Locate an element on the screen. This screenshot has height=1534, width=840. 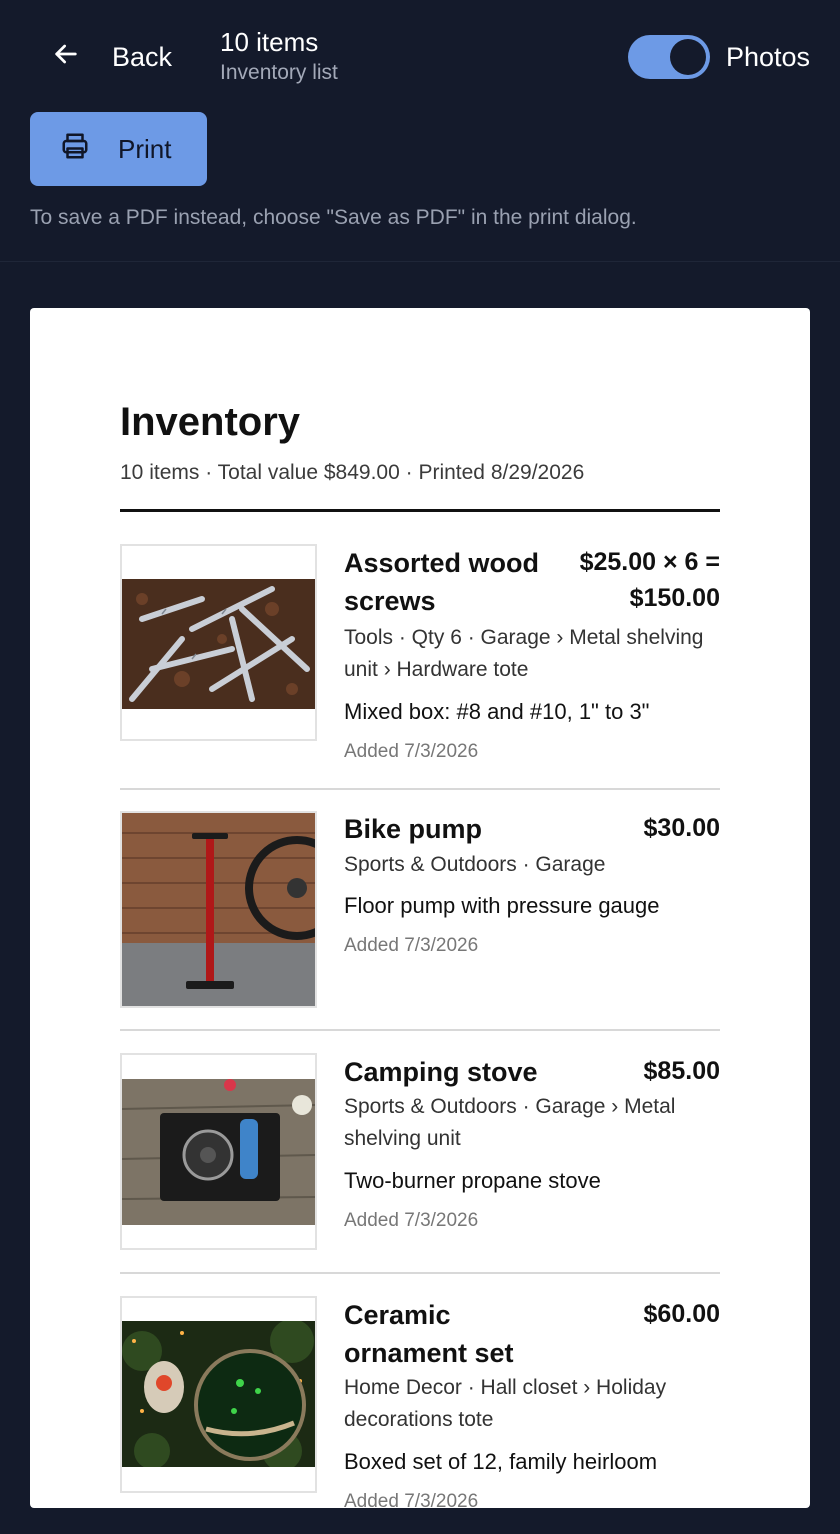
camping-stove-photo is located at coordinates (218, 1152).